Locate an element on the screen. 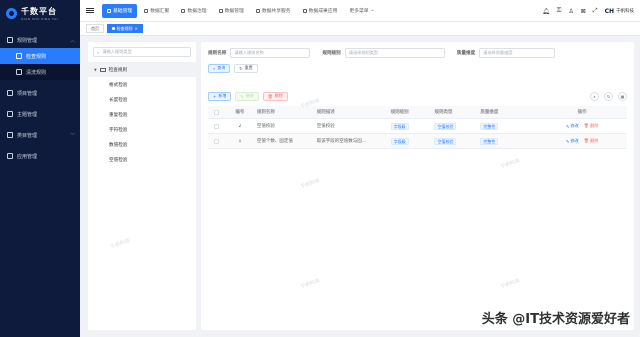 This screenshot has height=337, width=640. close-icon: ⊠ is located at coordinates (583, 11).